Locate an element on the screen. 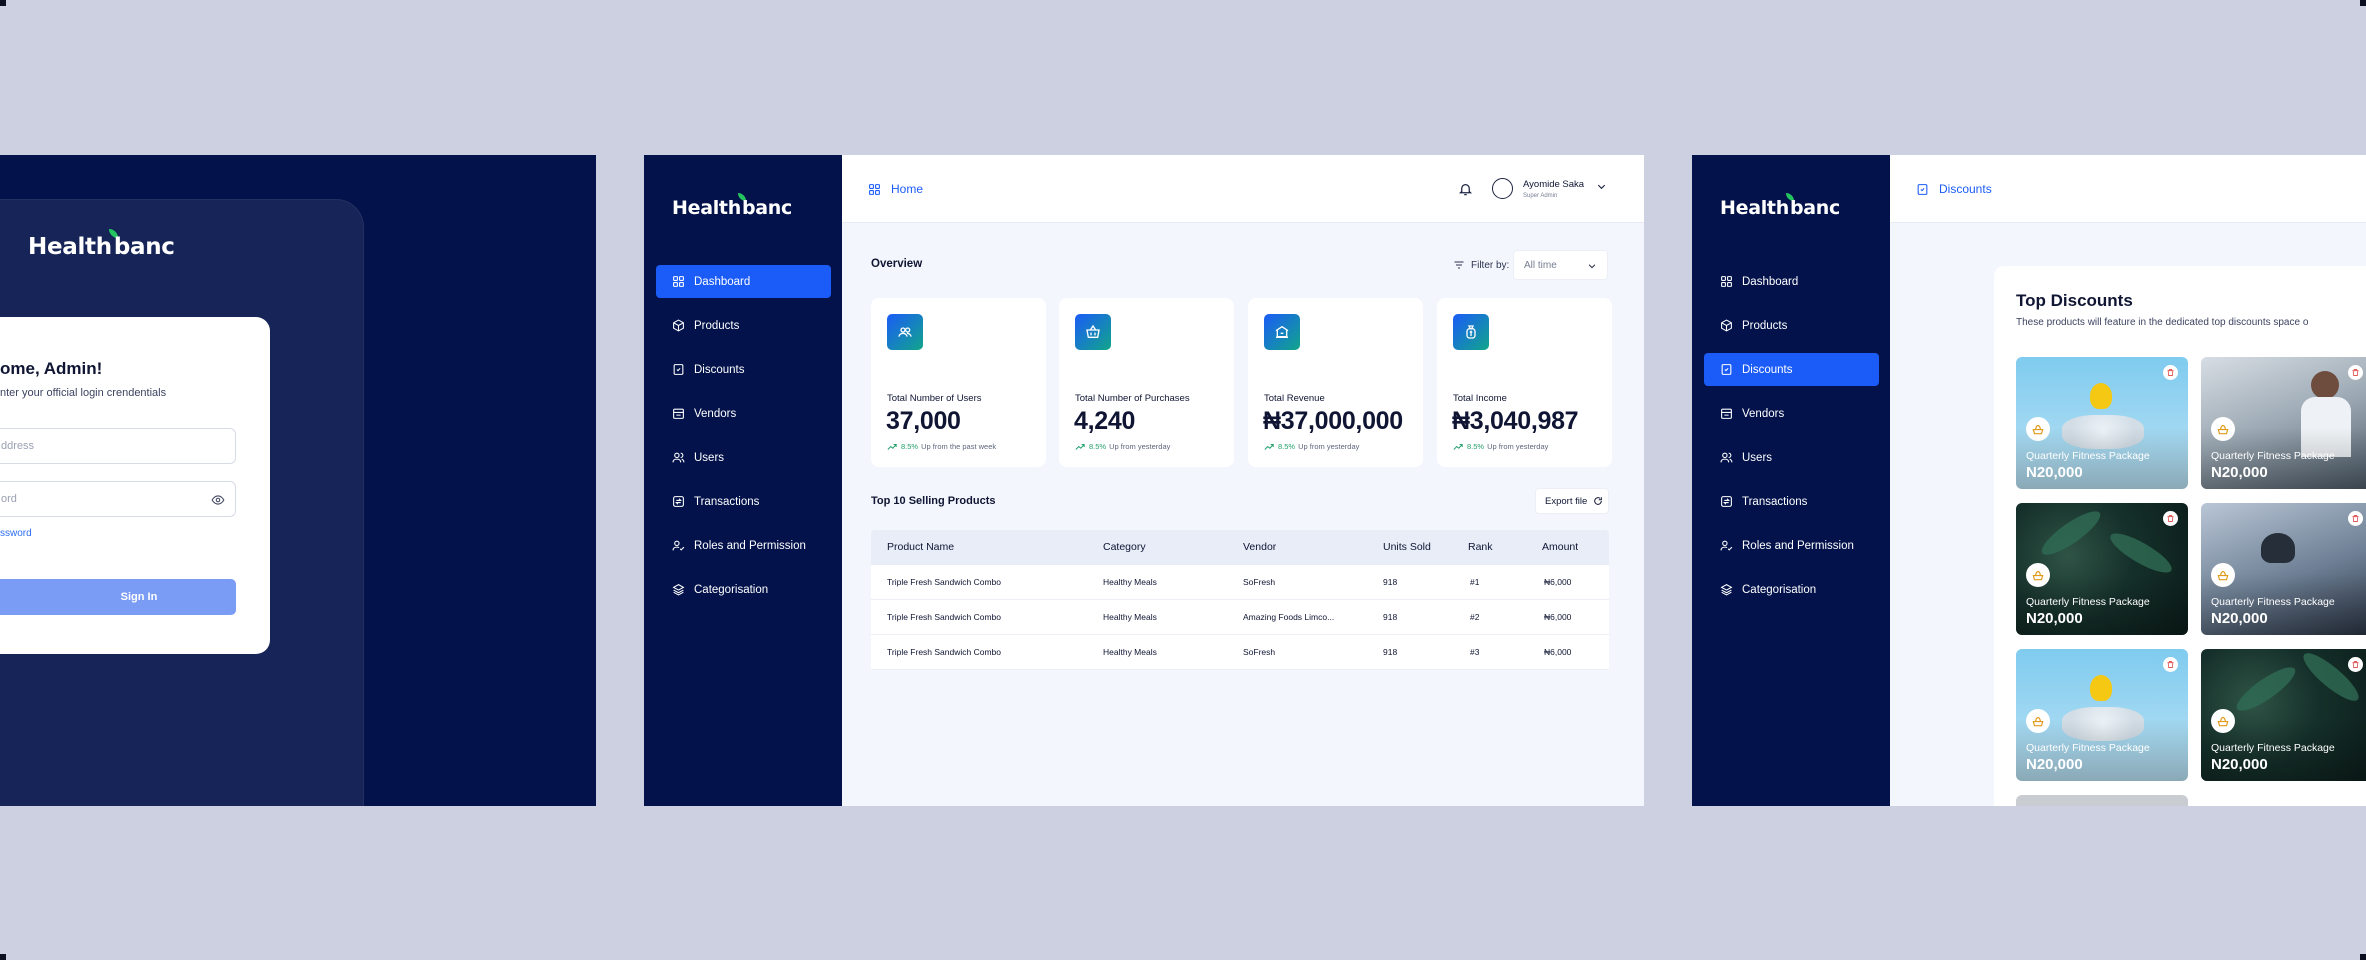 Image resolution: width=2366 pixels, height=960 pixels. sidebar-item-label: Transactions is located at coordinates (1775, 501).